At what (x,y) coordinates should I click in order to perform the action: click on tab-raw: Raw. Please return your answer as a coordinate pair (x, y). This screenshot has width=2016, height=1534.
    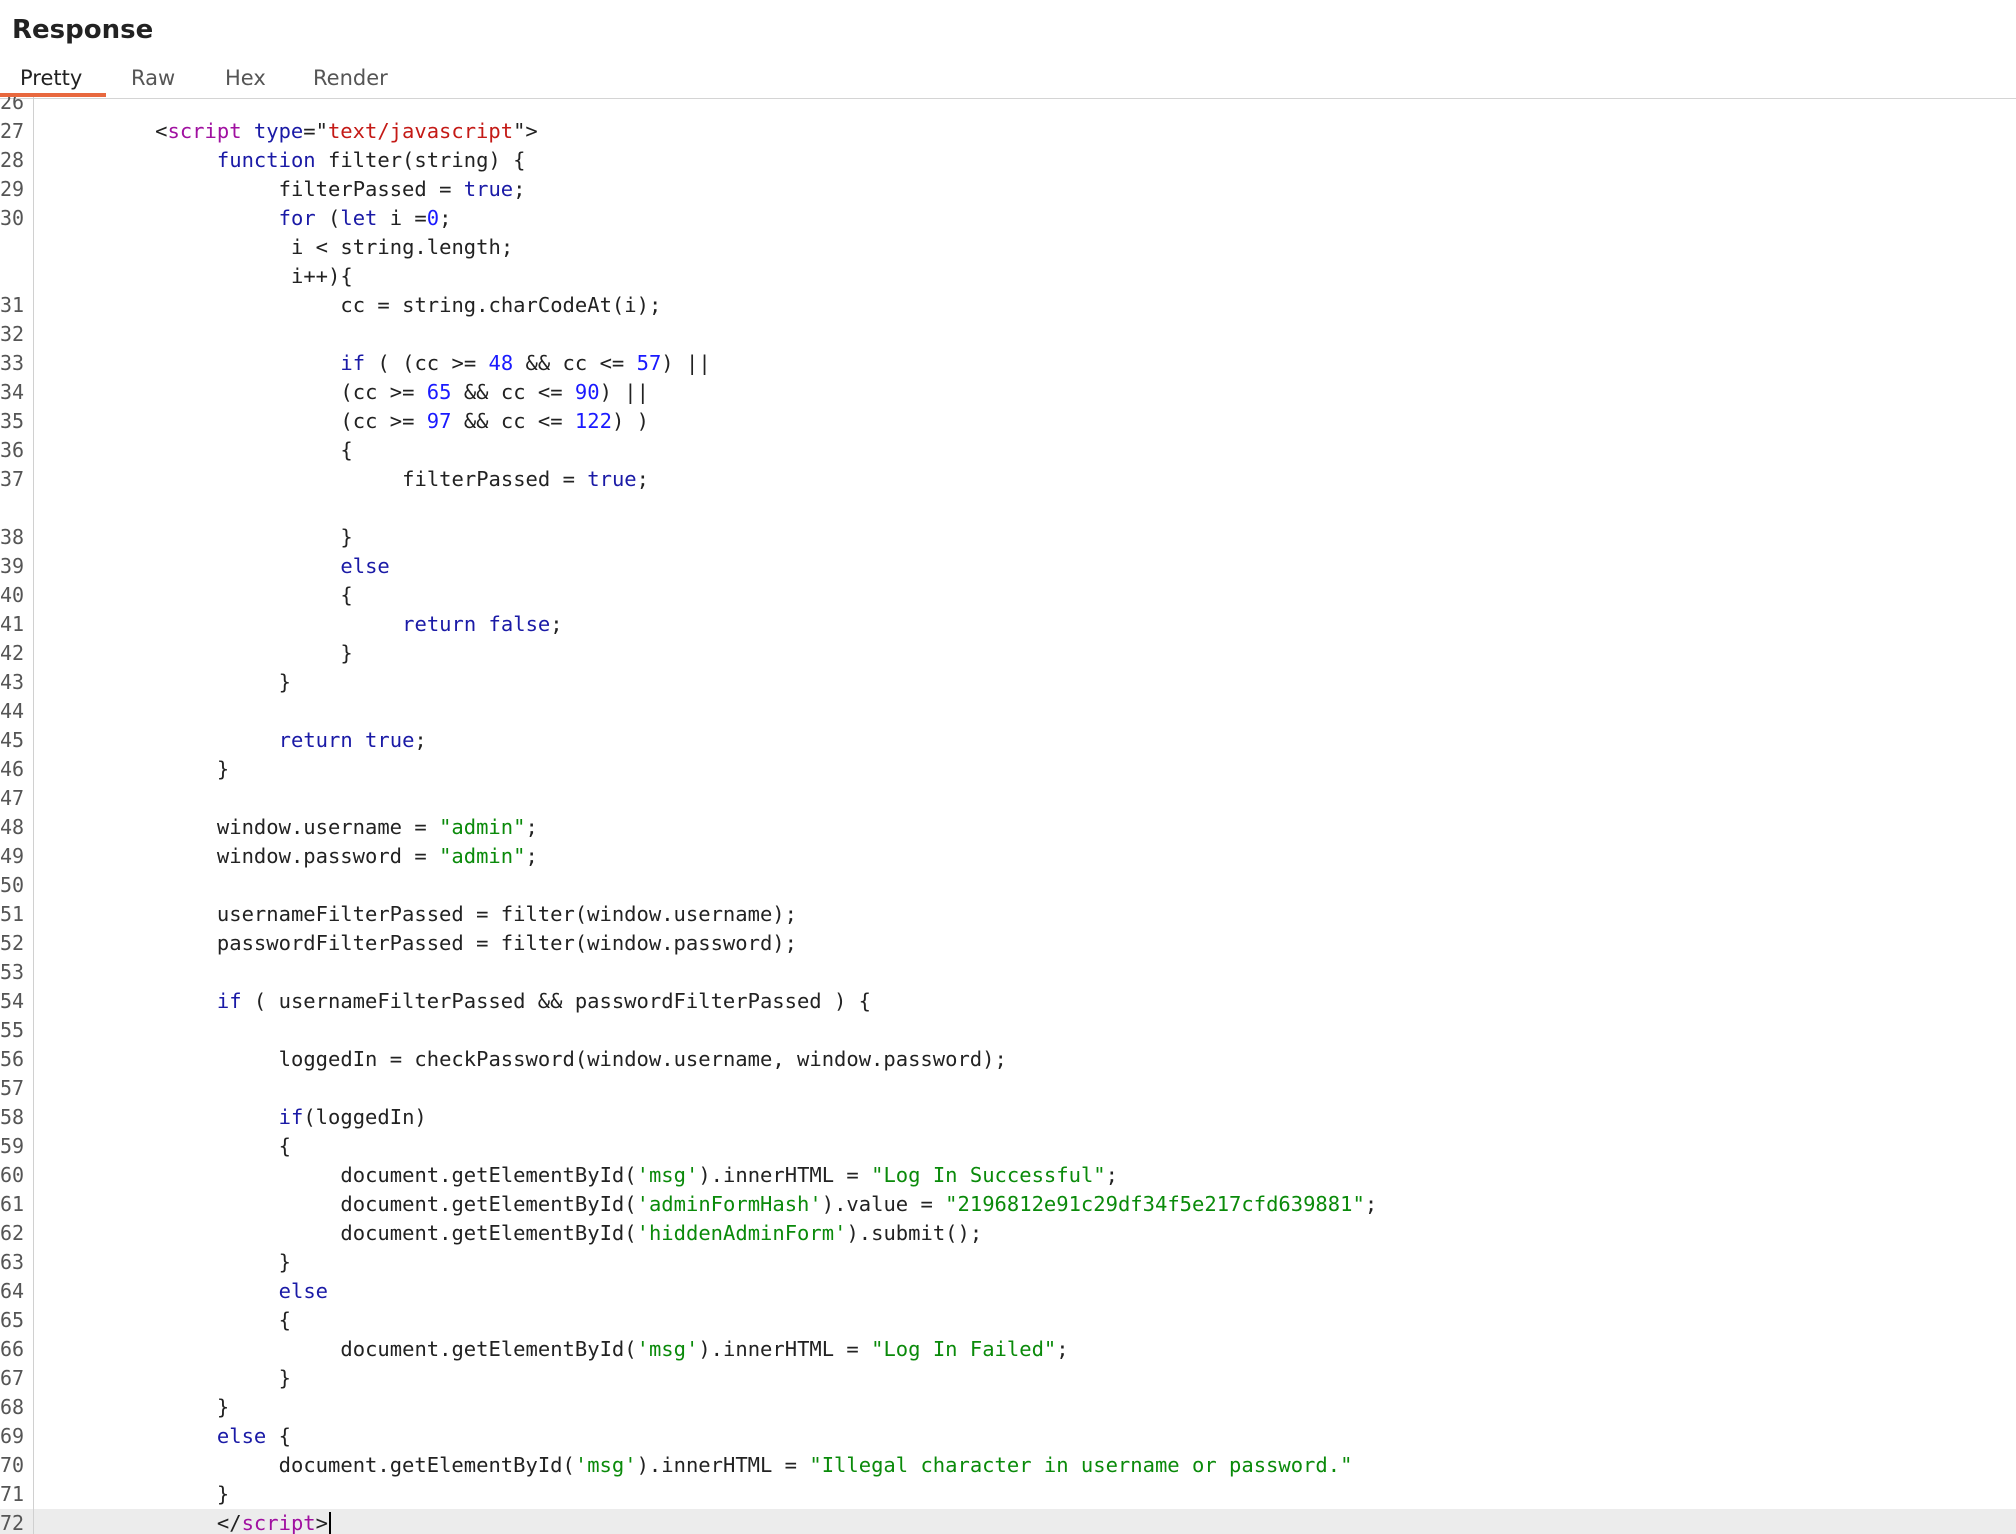
    Looking at the image, I should click on (153, 78).